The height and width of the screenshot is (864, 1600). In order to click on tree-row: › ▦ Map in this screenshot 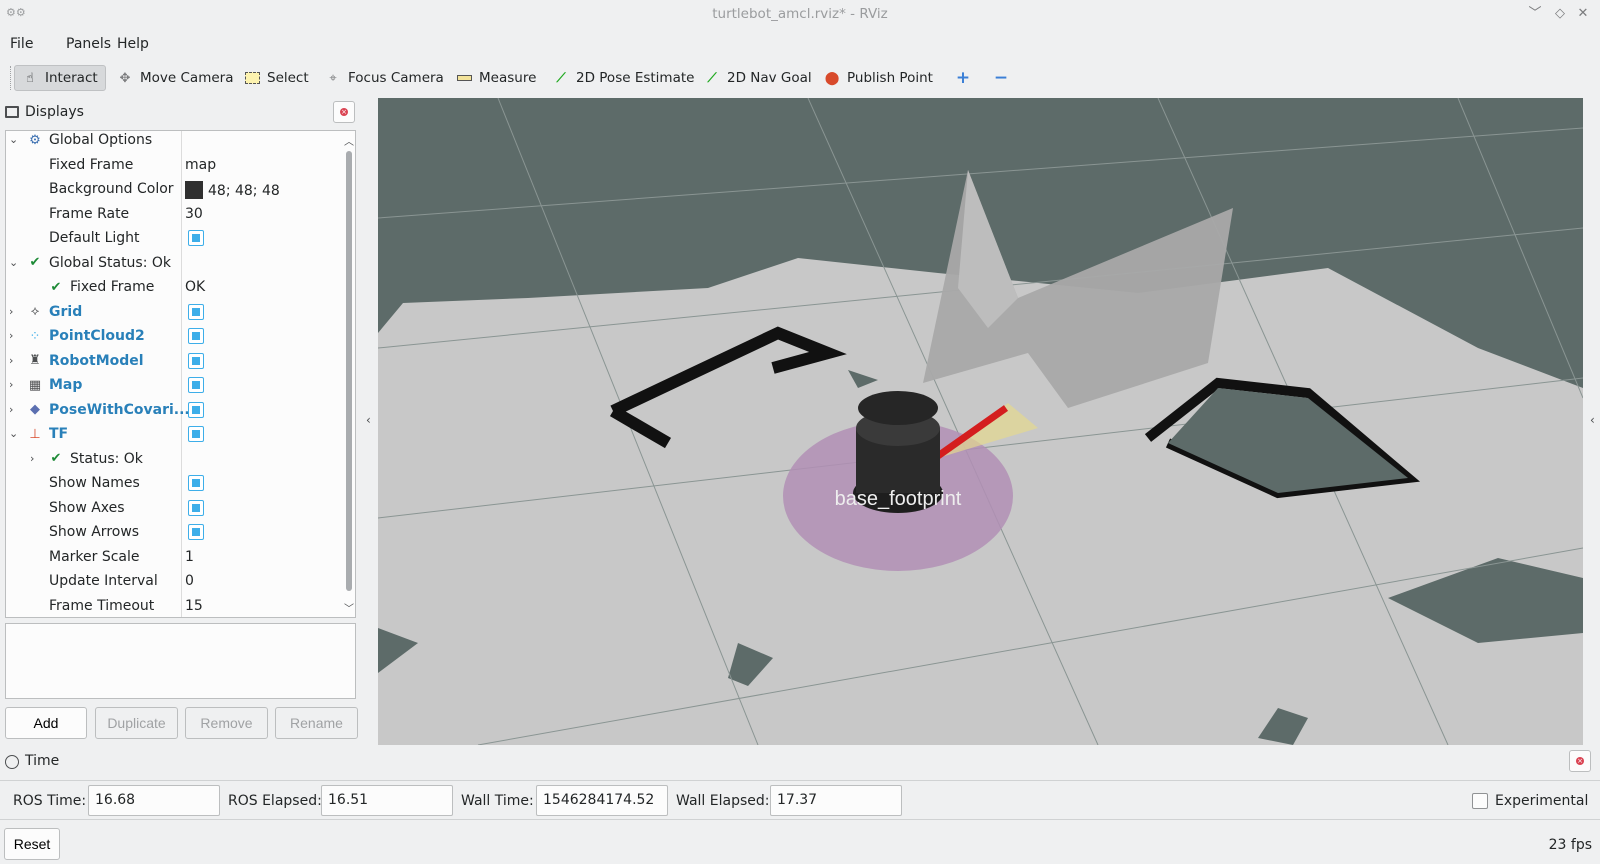, I will do `click(173, 385)`.